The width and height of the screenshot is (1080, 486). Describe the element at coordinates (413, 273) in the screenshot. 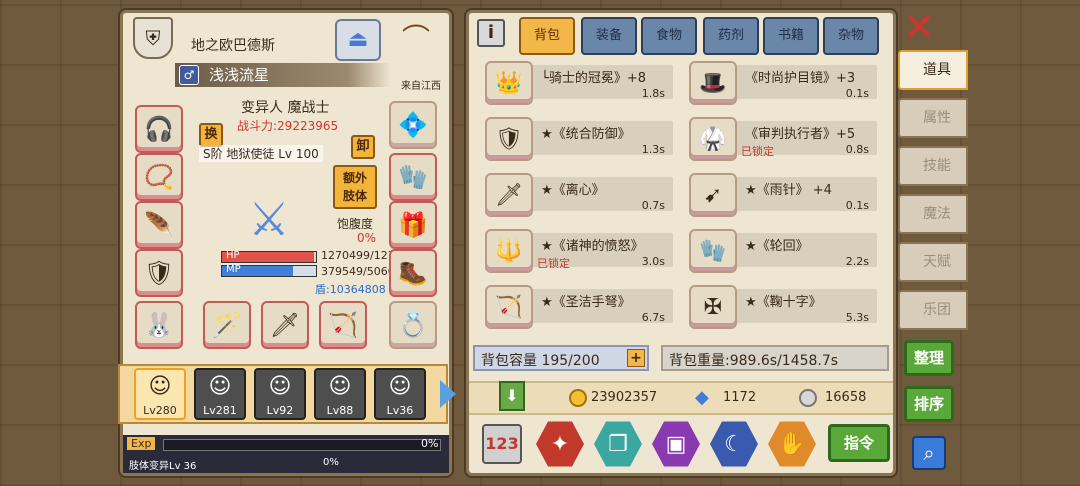

I see `equip-slot-boots: 🥾` at that location.